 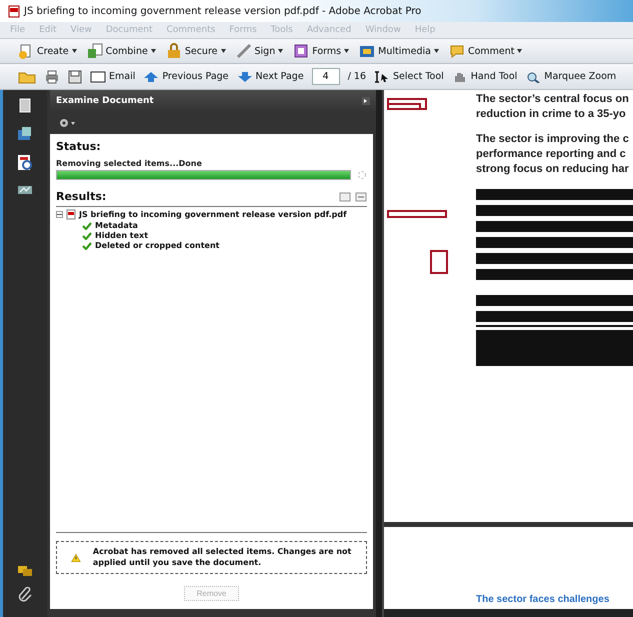 I want to click on document-text: The sector’s central focus on, so click(x=553, y=99).